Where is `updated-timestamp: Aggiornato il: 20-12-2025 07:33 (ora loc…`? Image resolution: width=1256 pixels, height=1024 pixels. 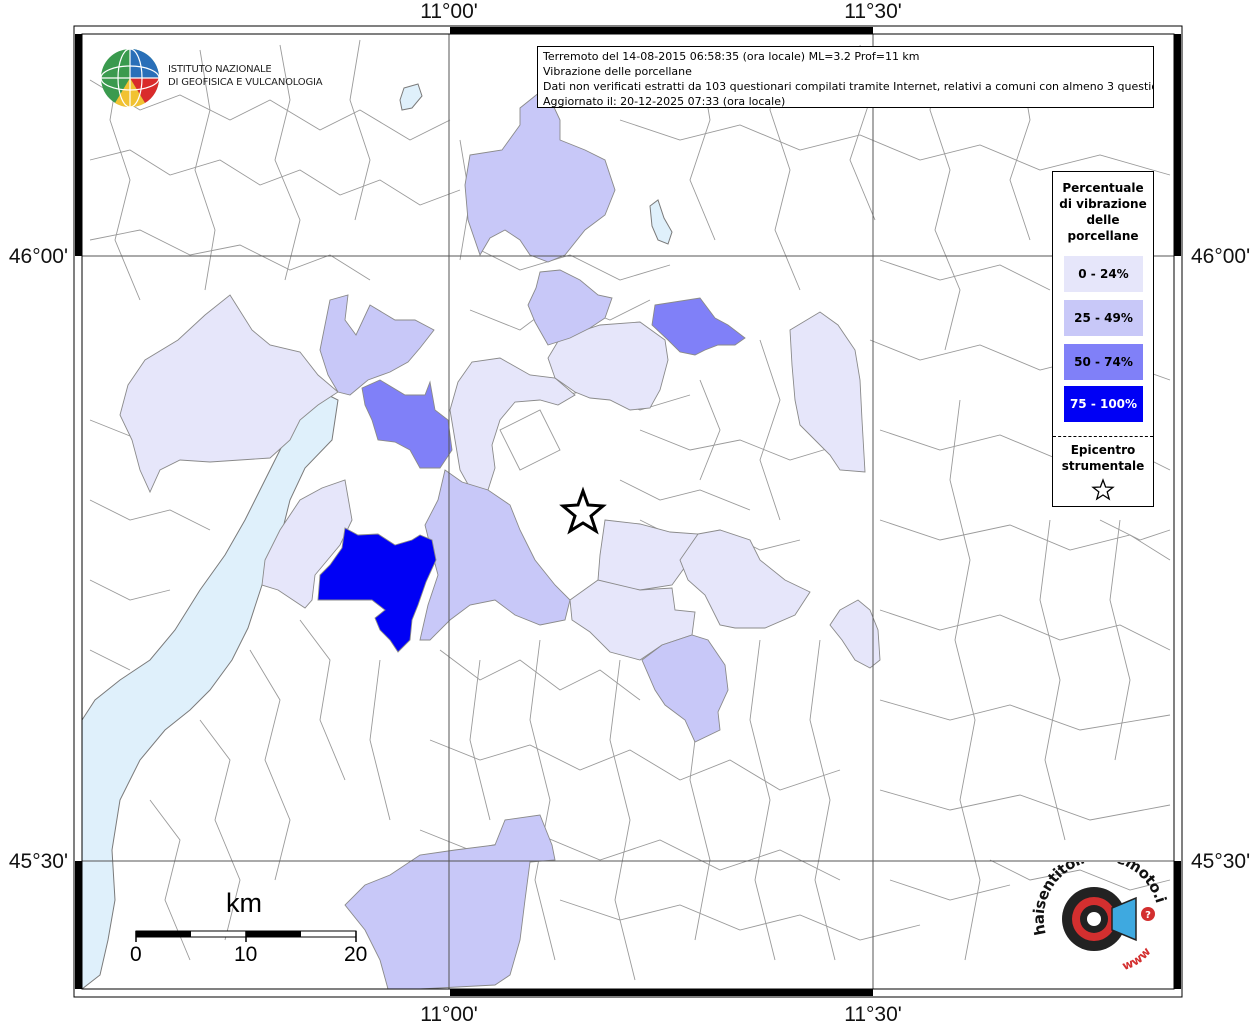
updated-timestamp: Aggiornato il: 20-12-2025 07:33 (ora loc… is located at coordinates (664, 101).